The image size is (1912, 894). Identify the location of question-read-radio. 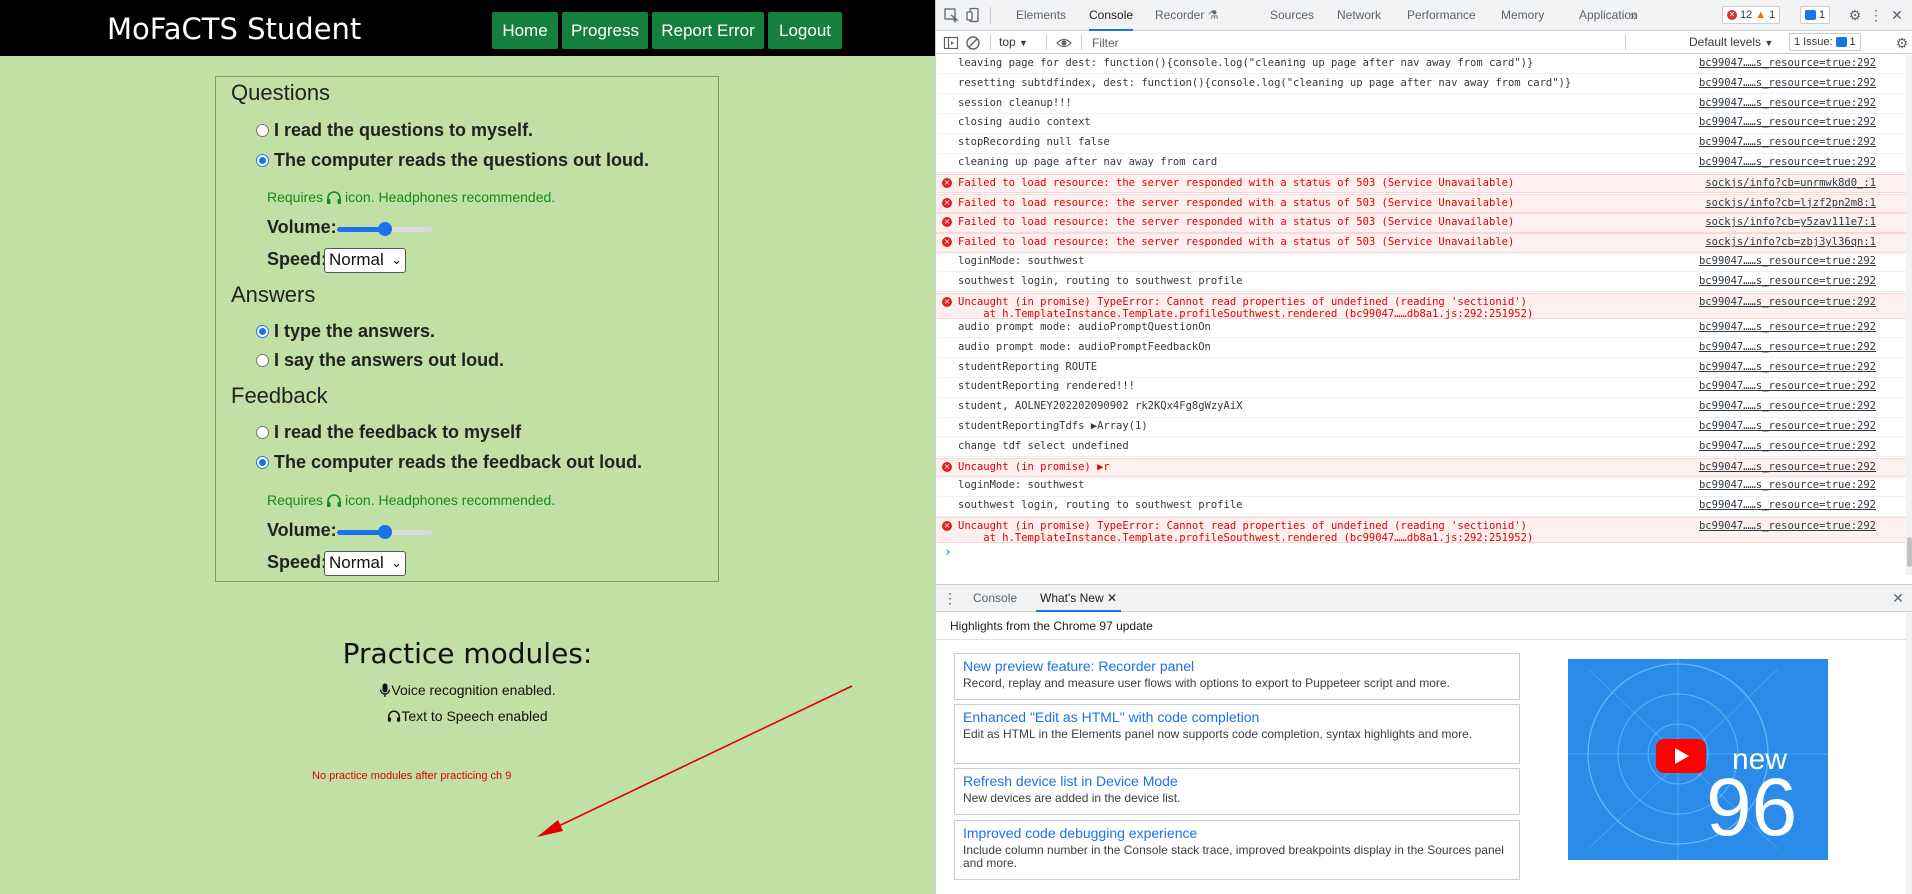
(262, 130).